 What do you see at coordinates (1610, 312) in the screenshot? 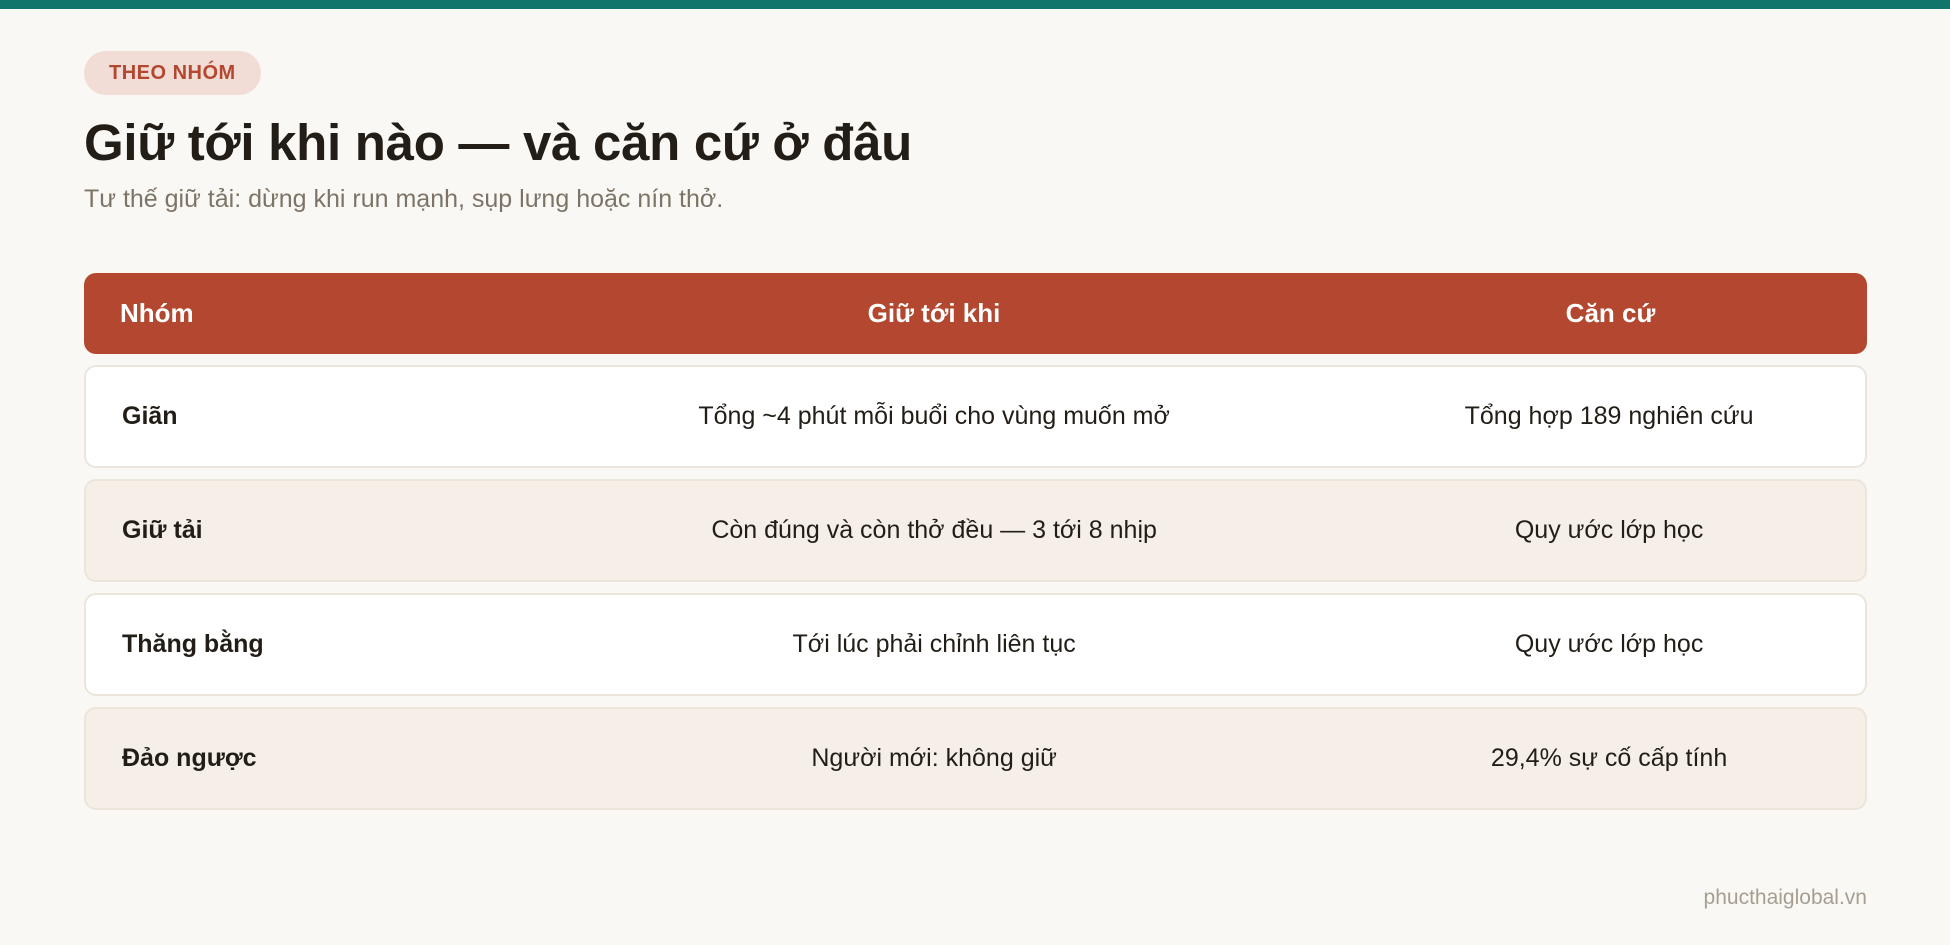
I see `header-basis: Căn cứ` at bounding box center [1610, 312].